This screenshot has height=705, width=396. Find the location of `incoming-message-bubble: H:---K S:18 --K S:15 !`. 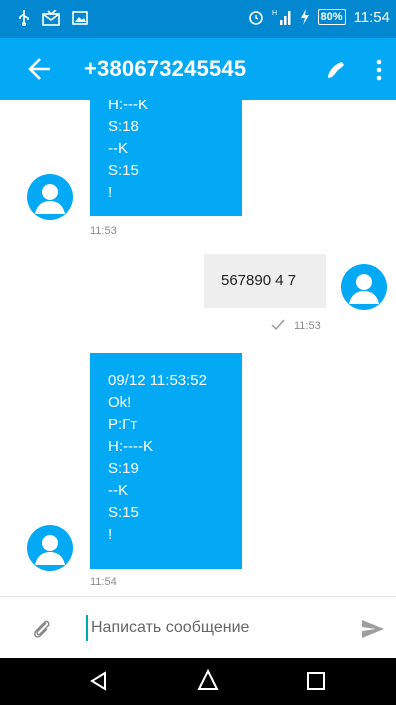

incoming-message-bubble: H:---K S:18 --K S:15 ! is located at coordinates (166, 158).